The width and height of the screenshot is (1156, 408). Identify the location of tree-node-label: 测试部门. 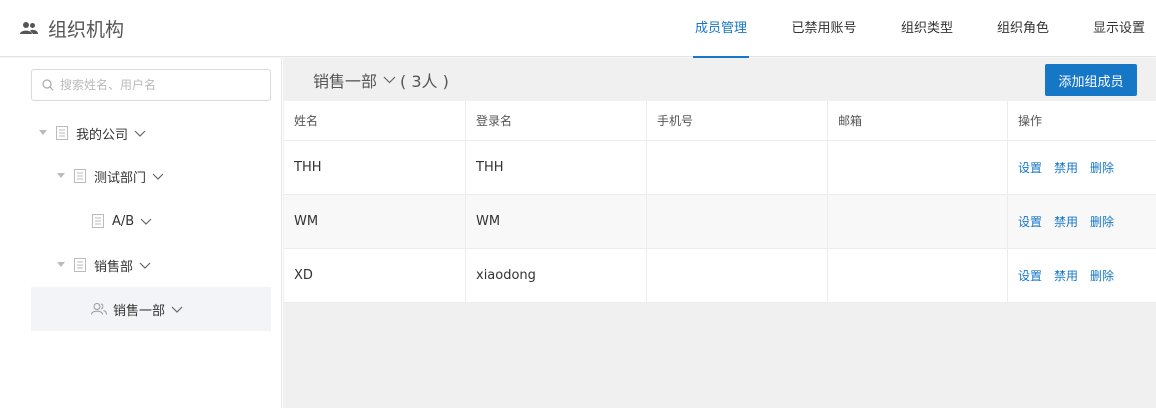
(120, 178).